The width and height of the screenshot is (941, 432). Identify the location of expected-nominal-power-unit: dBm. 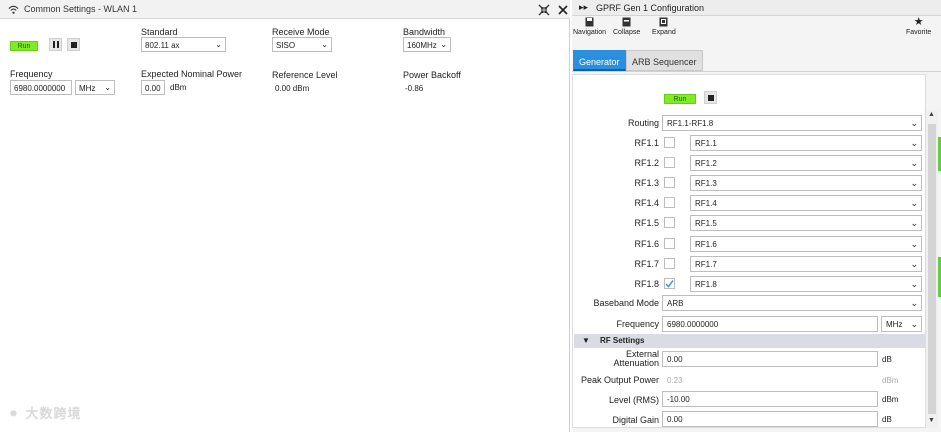
(178, 87).